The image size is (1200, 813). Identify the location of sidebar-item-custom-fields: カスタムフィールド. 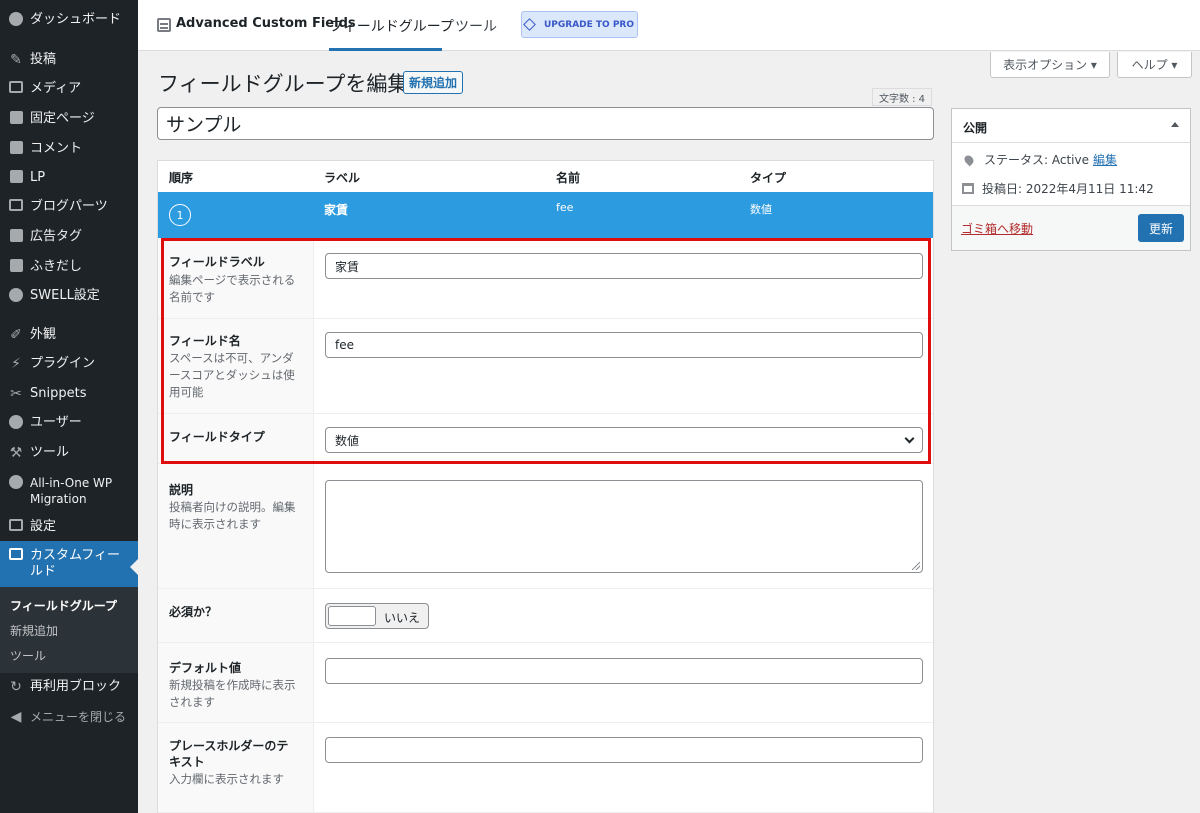
(69, 564).